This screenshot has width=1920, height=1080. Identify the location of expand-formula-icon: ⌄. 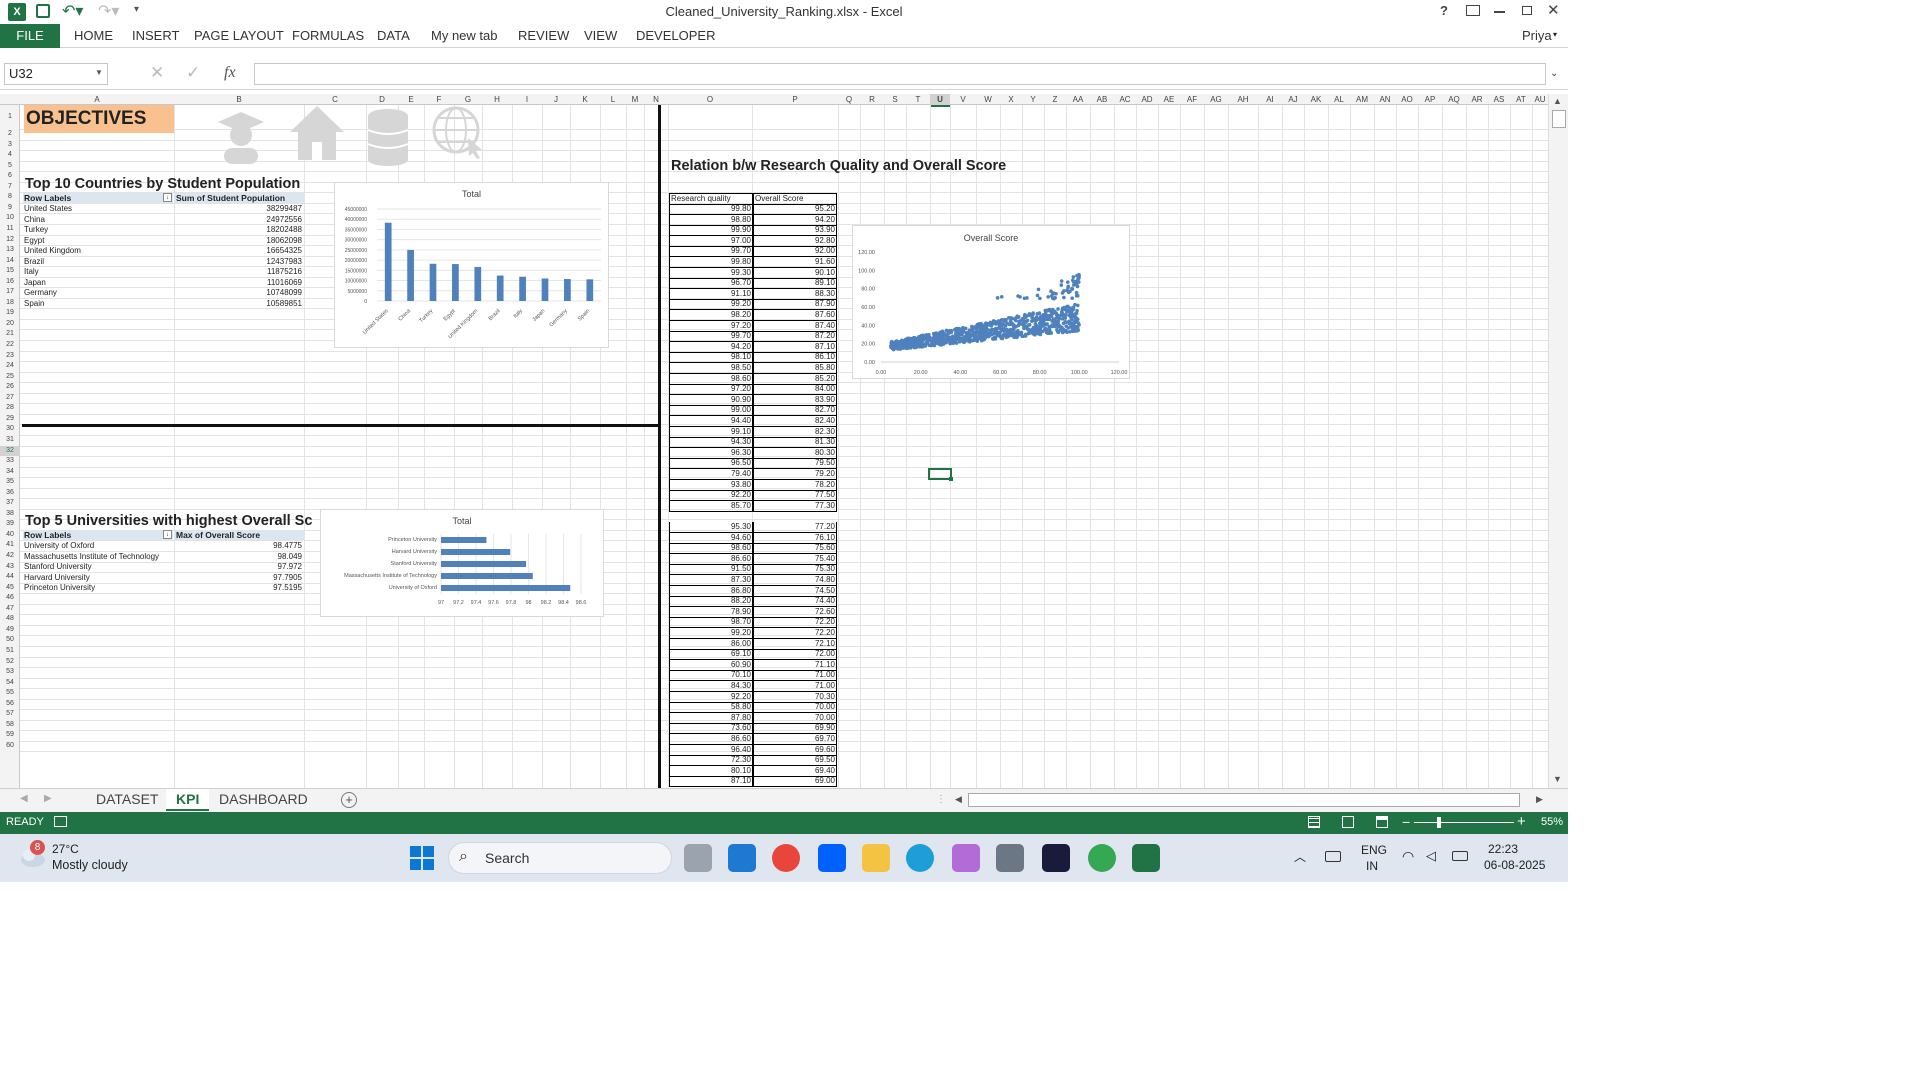
(1554, 73).